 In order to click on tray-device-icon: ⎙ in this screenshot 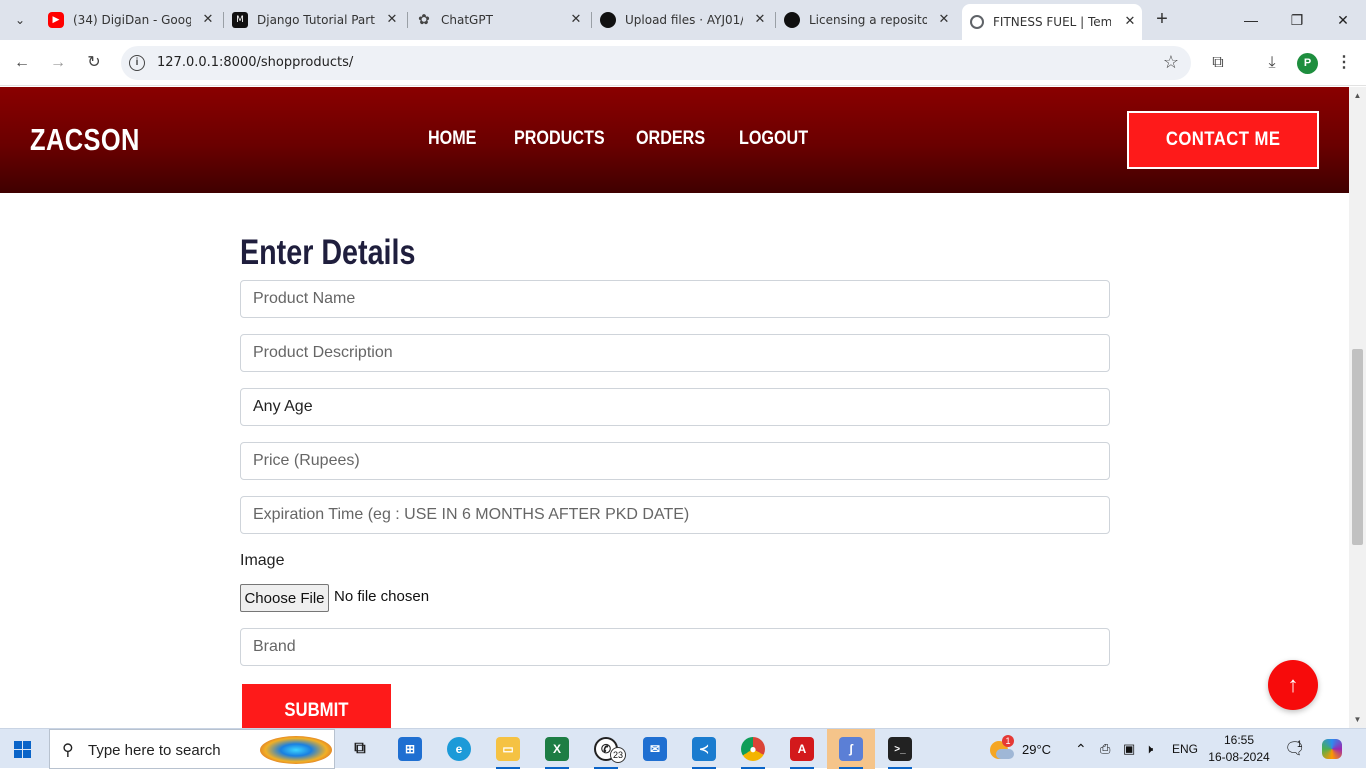, I will do `click(1105, 749)`.